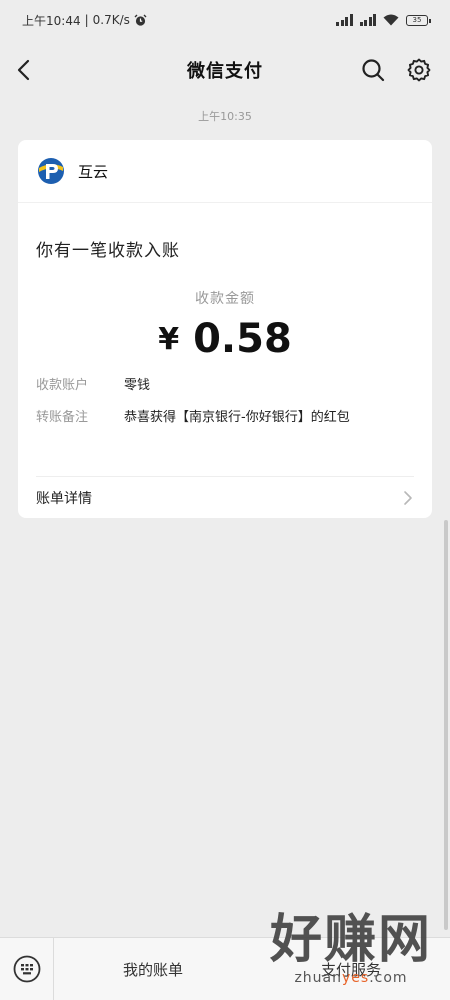 The image size is (450, 1000). Describe the element at coordinates (111, 20) in the screenshot. I see `network-speed: 0.7K/s` at that location.